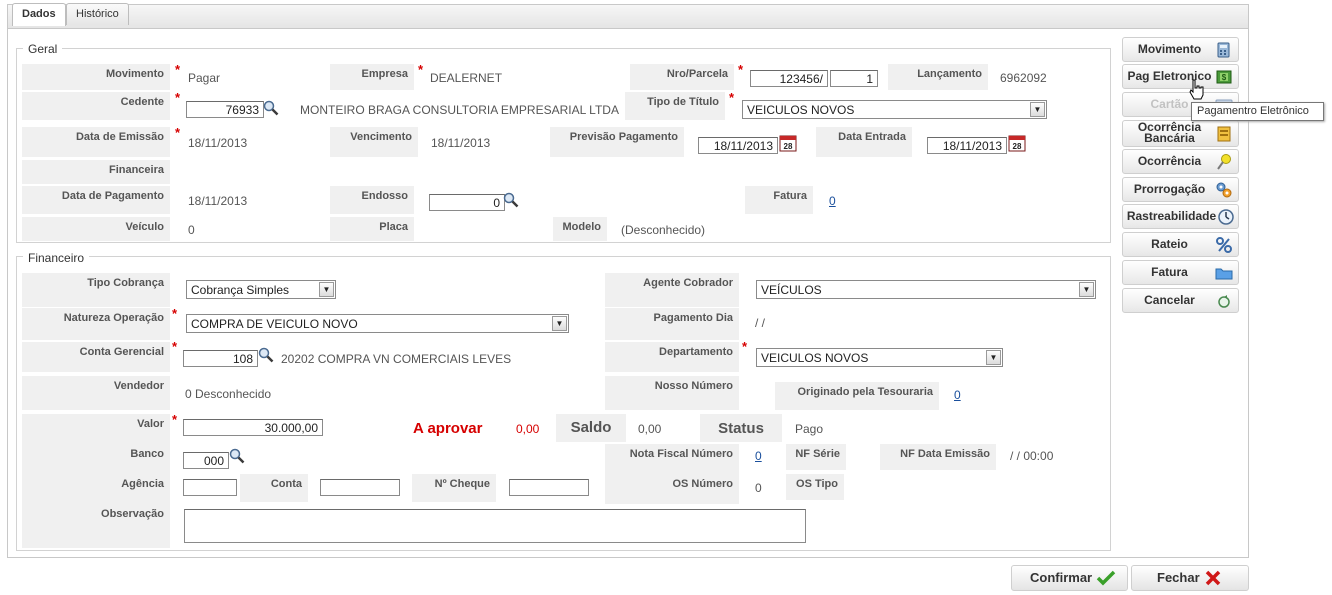 The height and width of the screenshot is (595, 1332). What do you see at coordinates (377, 323) in the screenshot?
I see `natureza-operacao-select: COMPRA DE VEICULO NOVO ▼` at bounding box center [377, 323].